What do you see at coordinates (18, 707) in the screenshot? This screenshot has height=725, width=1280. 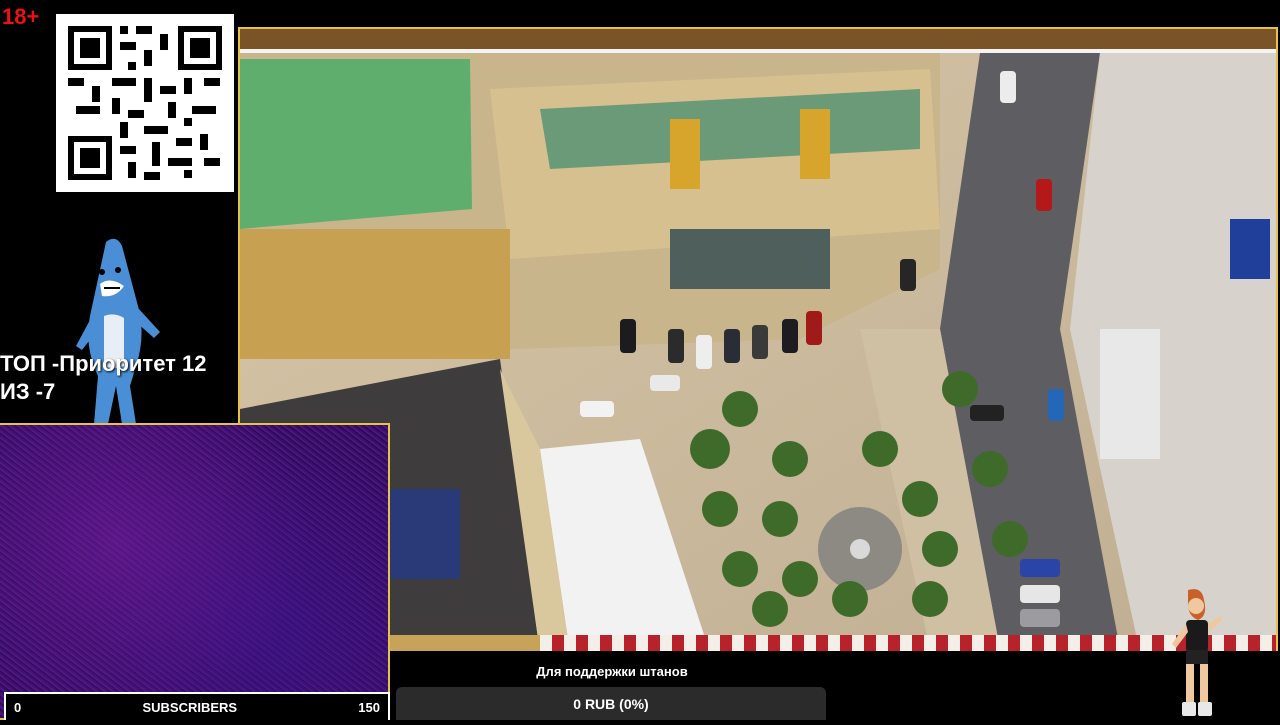 I see `subscriber-goal-start: 0` at bounding box center [18, 707].